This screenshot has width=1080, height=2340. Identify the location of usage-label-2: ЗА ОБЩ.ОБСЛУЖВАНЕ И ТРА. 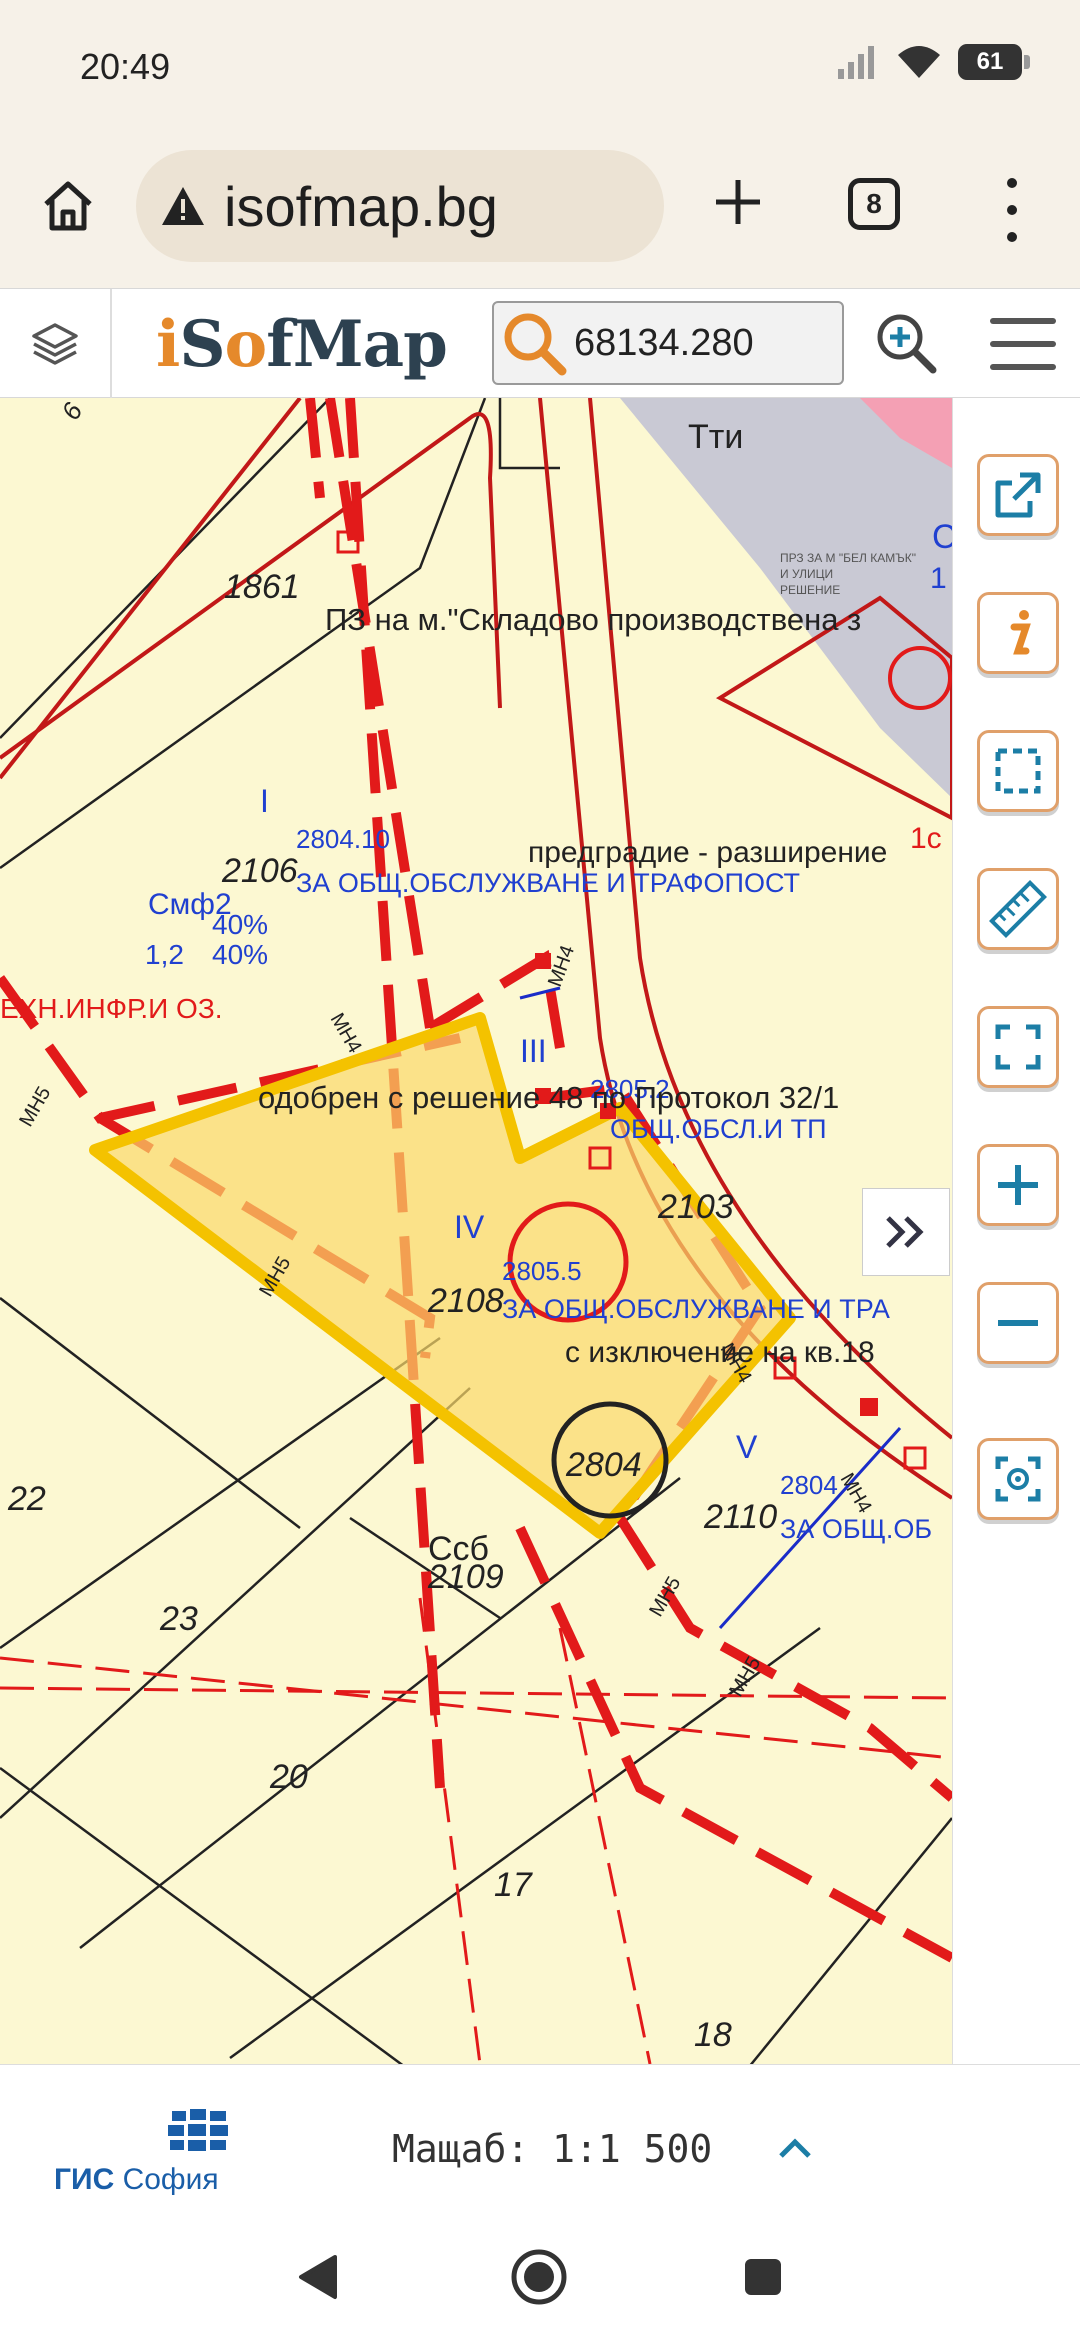
(696, 1309).